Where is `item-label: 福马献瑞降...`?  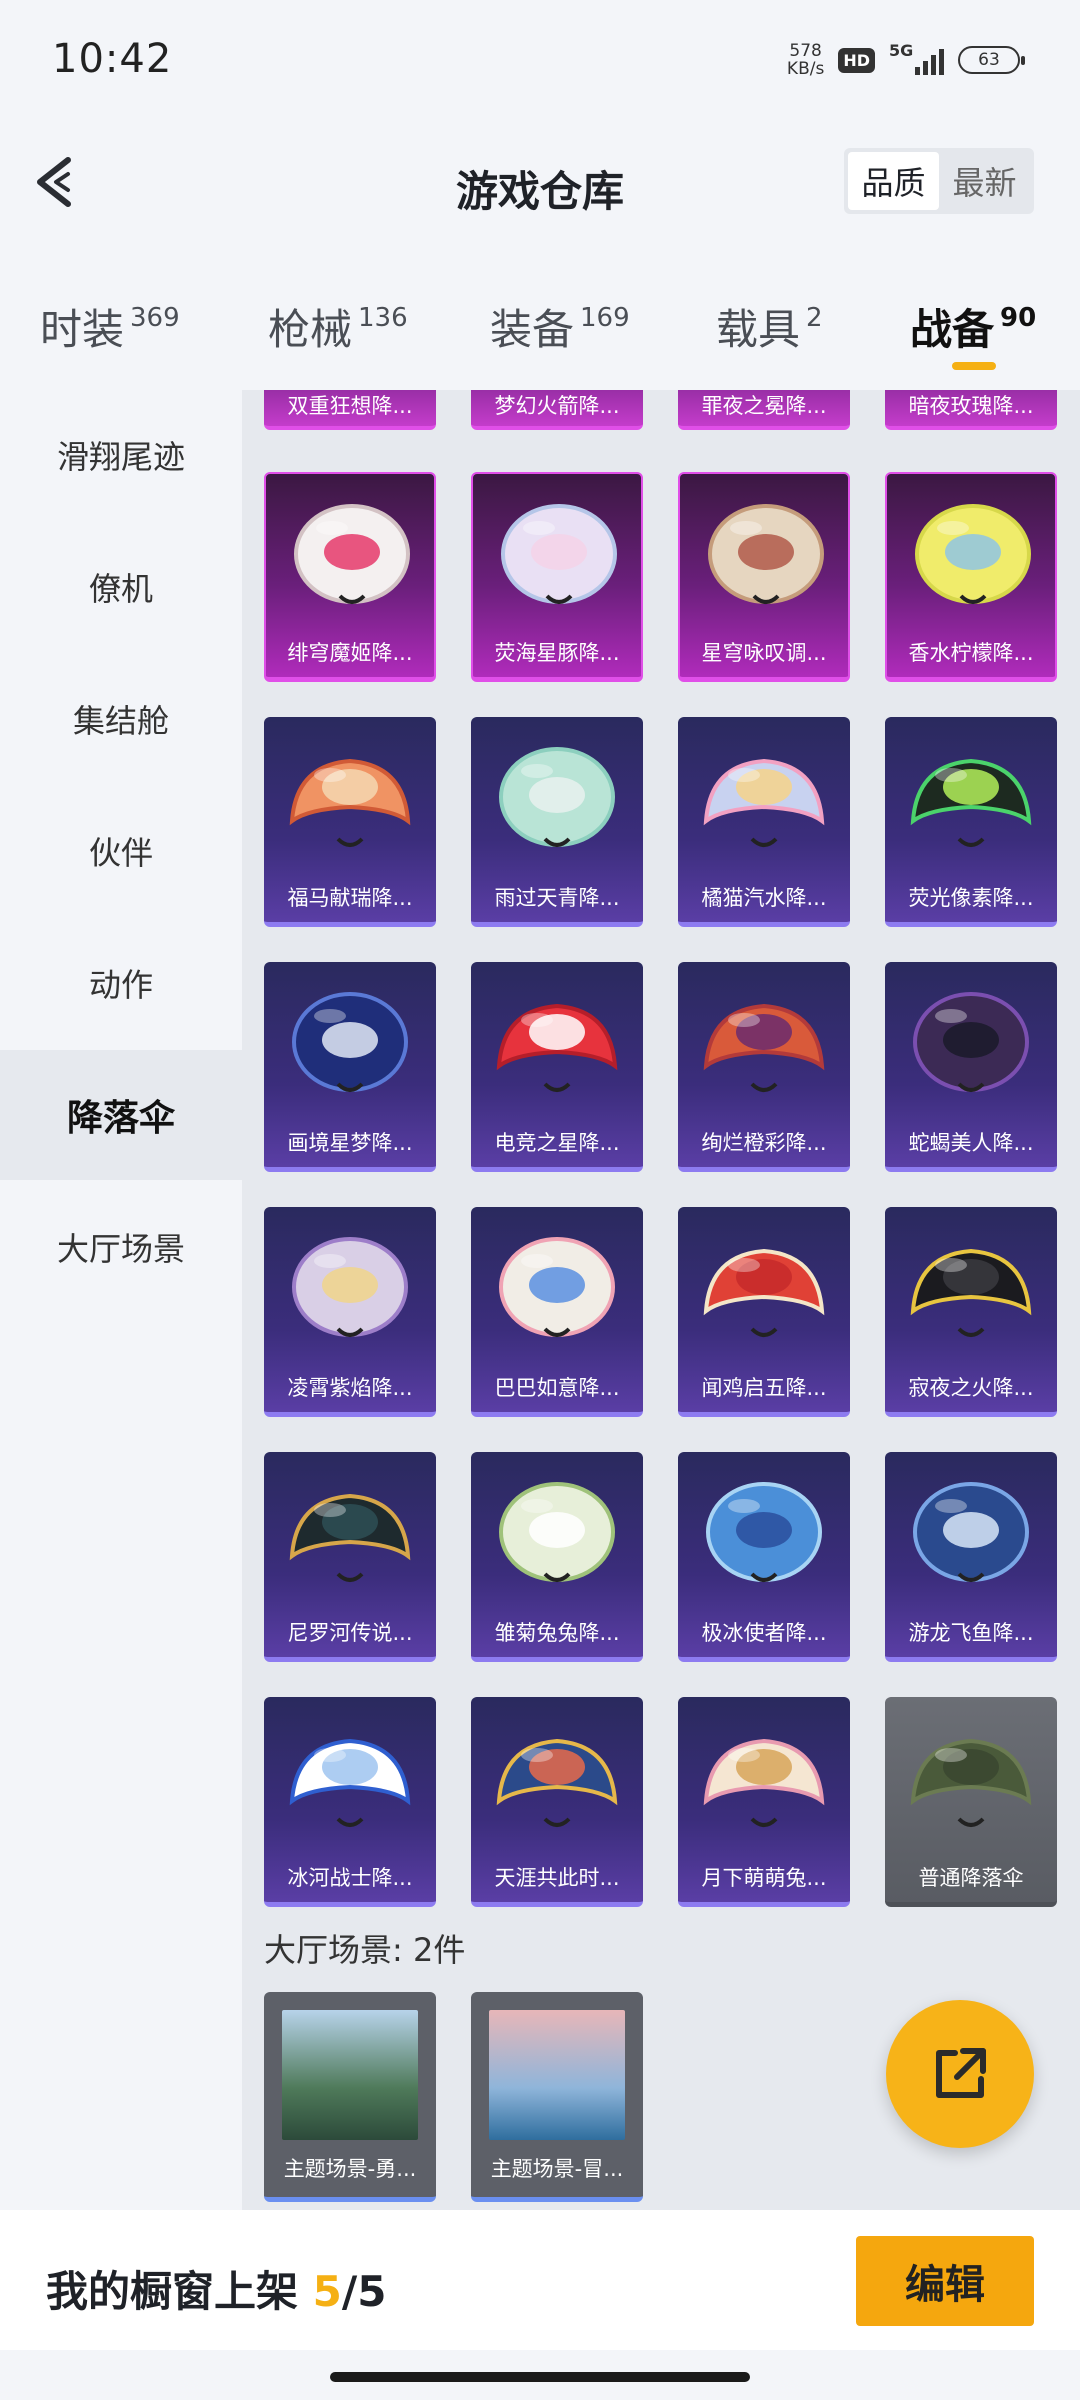
item-label: 福马献瑞降... is located at coordinates (350, 898).